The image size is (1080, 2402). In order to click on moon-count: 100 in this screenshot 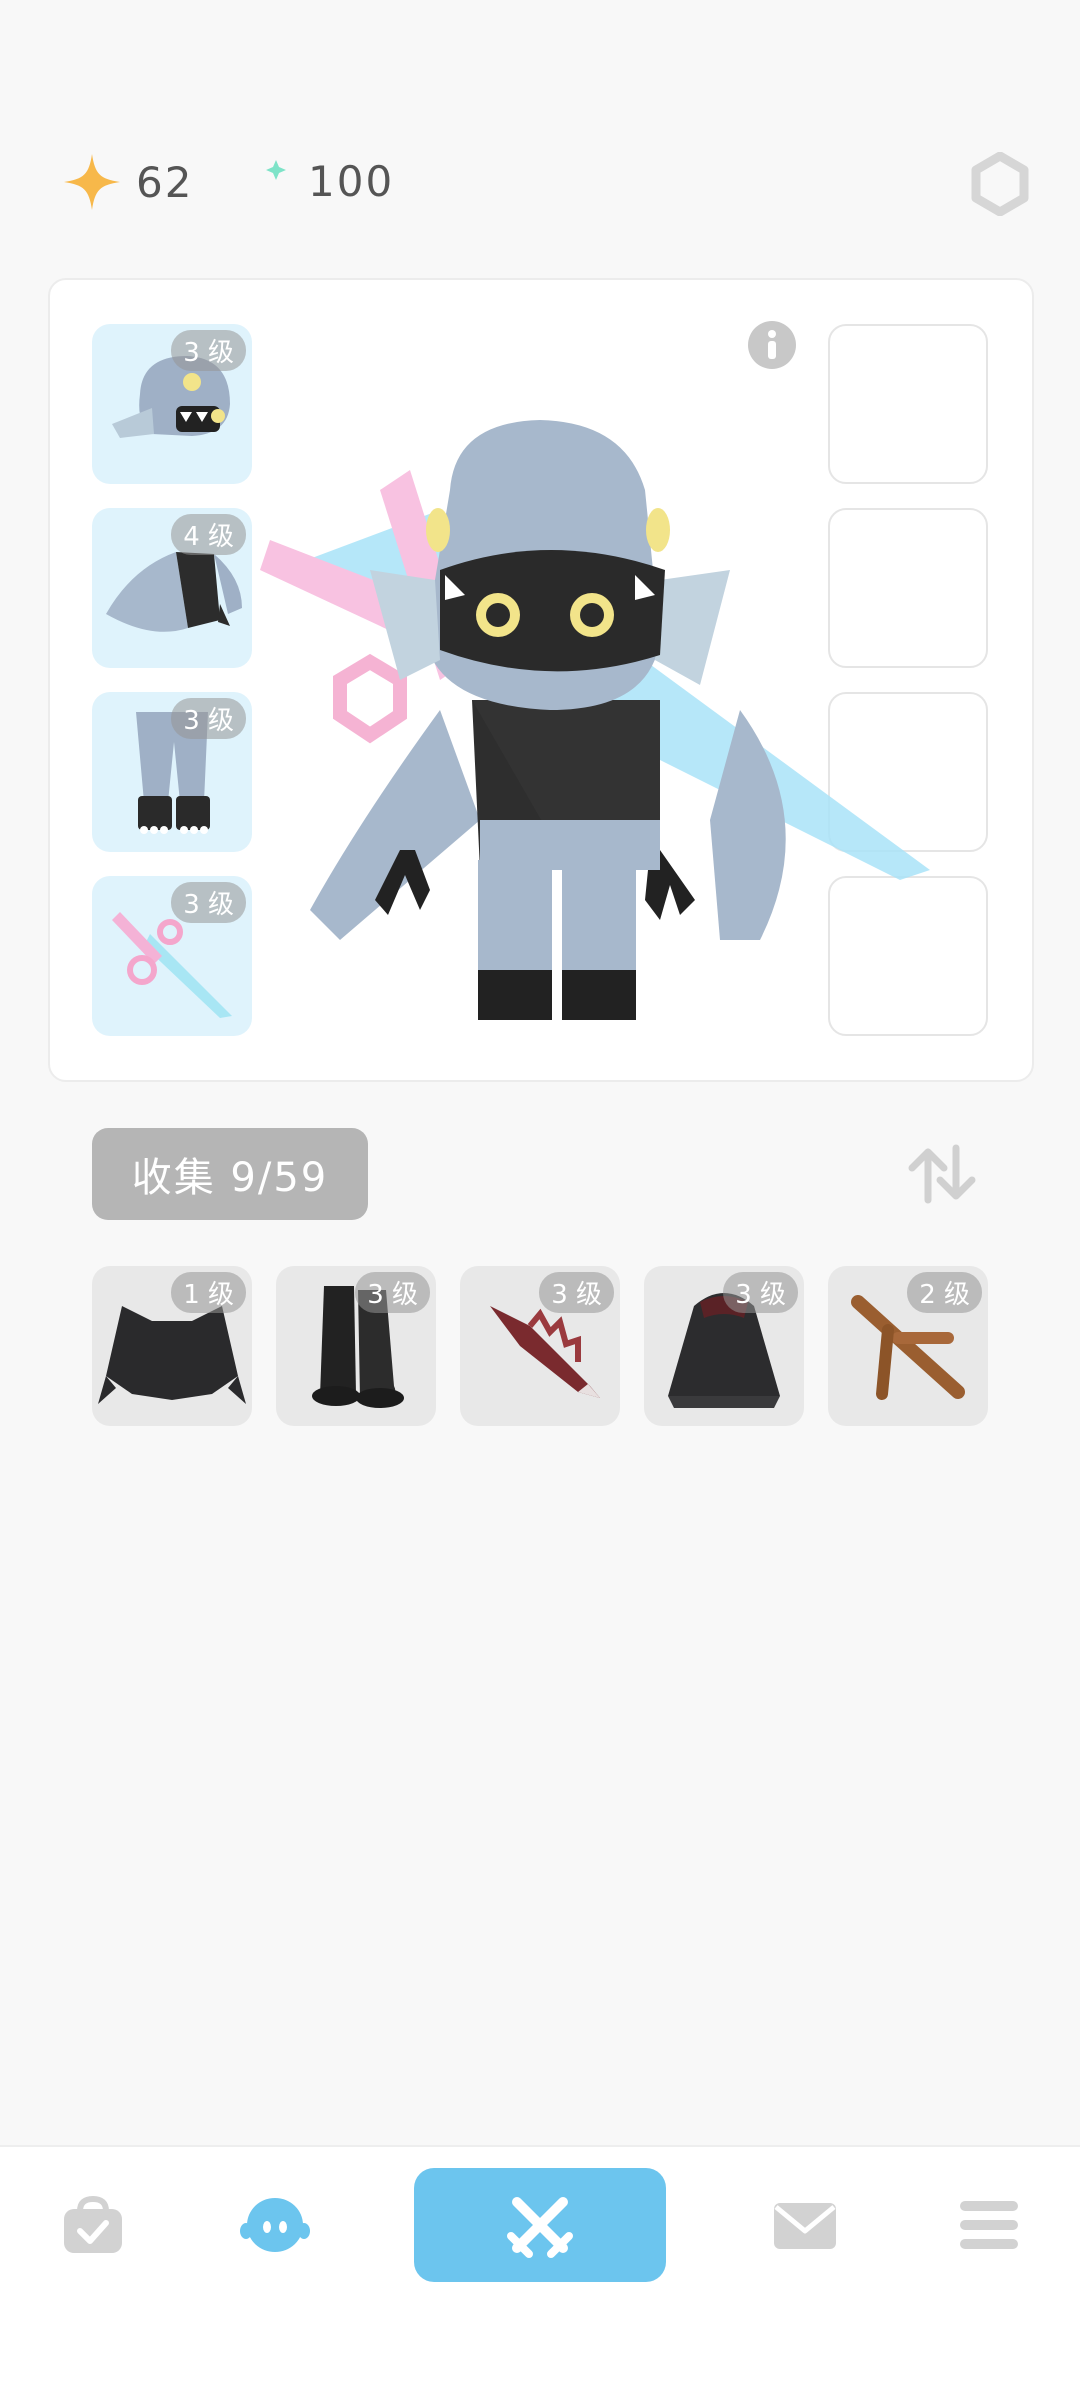, I will do `click(351, 181)`.